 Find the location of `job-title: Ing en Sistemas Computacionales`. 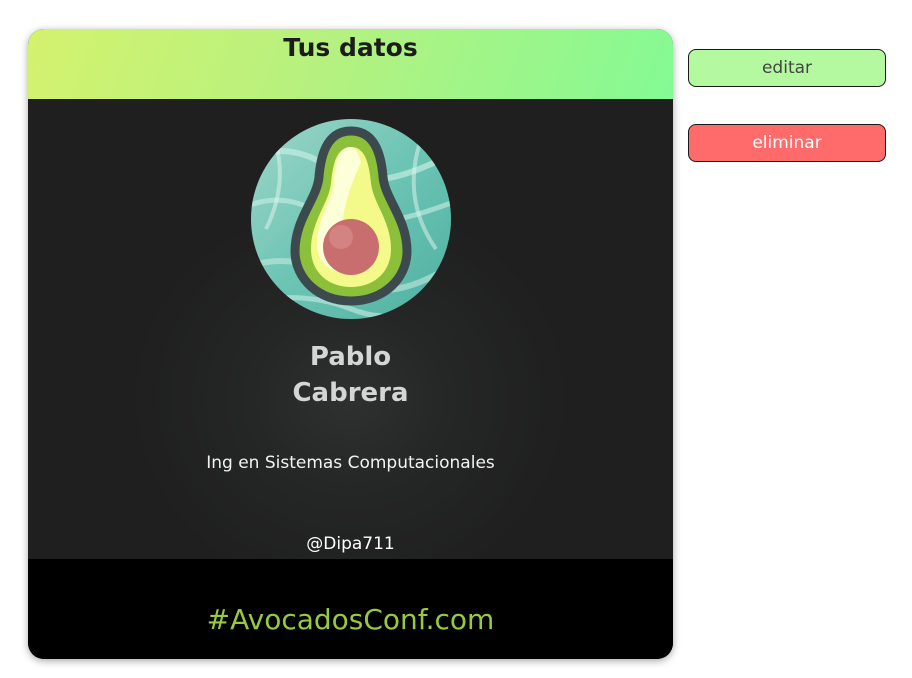

job-title: Ing en Sistemas Computacionales is located at coordinates (350, 463).